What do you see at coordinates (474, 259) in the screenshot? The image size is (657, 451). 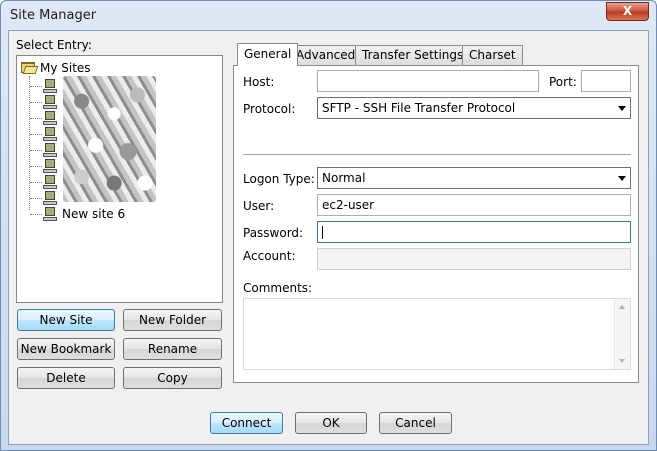 I see `account-input` at bounding box center [474, 259].